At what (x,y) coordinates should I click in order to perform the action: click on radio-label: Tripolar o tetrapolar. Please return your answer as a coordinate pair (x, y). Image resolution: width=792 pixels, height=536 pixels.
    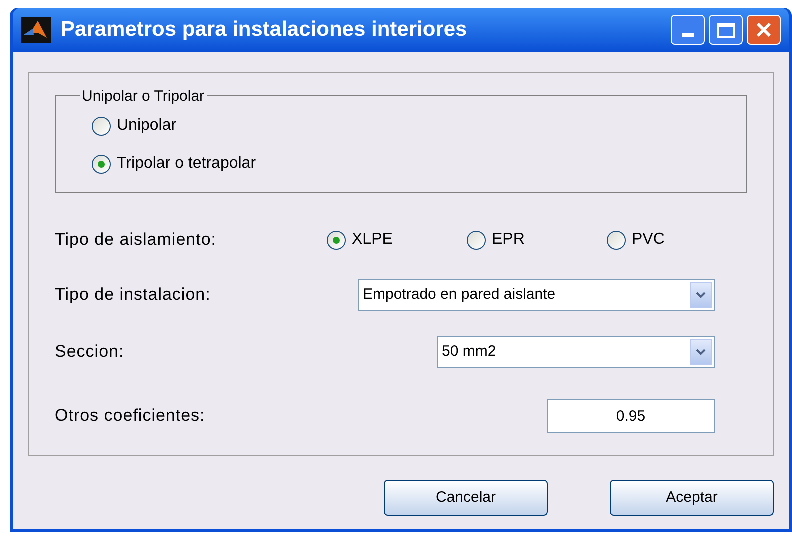
    Looking at the image, I should click on (186, 164).